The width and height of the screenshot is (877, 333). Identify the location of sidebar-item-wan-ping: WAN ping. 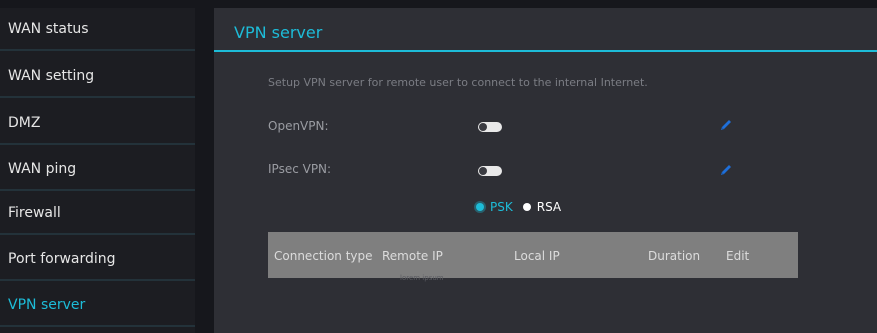
(97, 169).